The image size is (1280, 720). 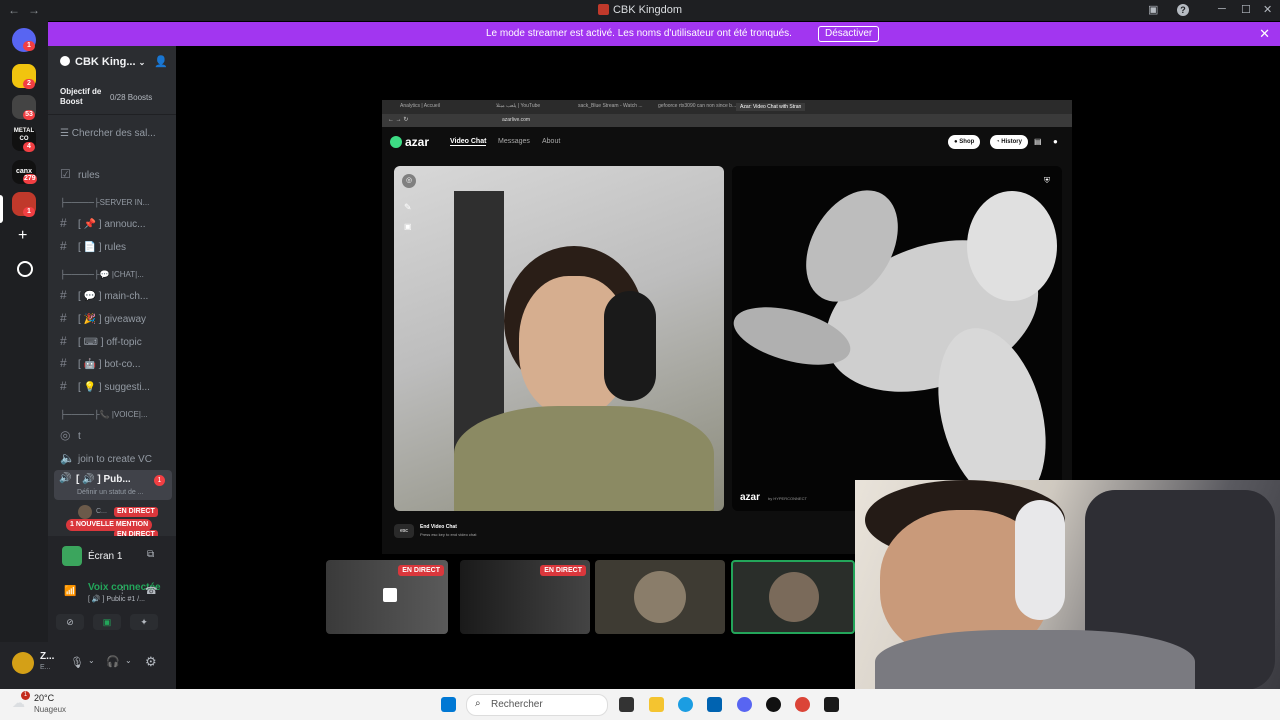 What do you see at coordinates (70, 622) in the screenshot?
I see `camera-off-button: ⊘` at bounding box center [70, 622].